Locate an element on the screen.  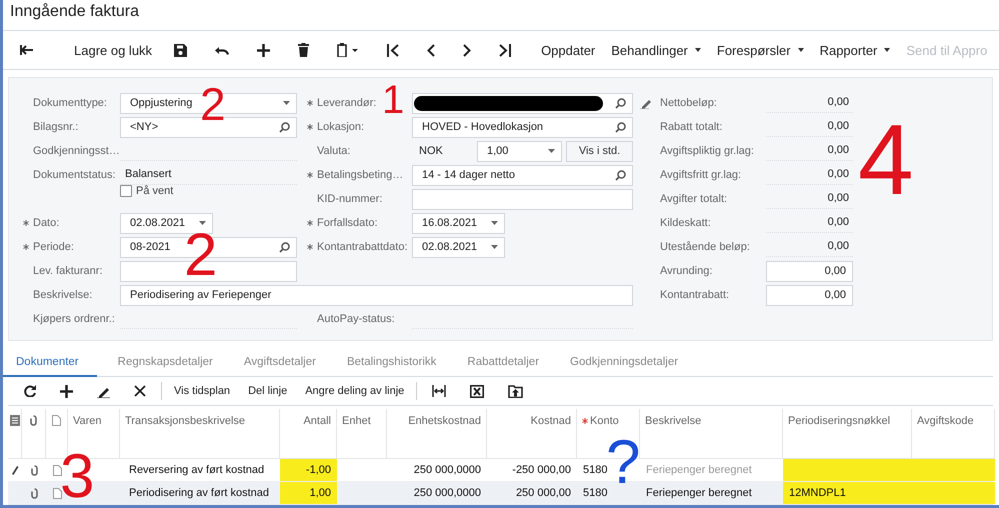
column-header: Antall is located at coordinates (317, 421).